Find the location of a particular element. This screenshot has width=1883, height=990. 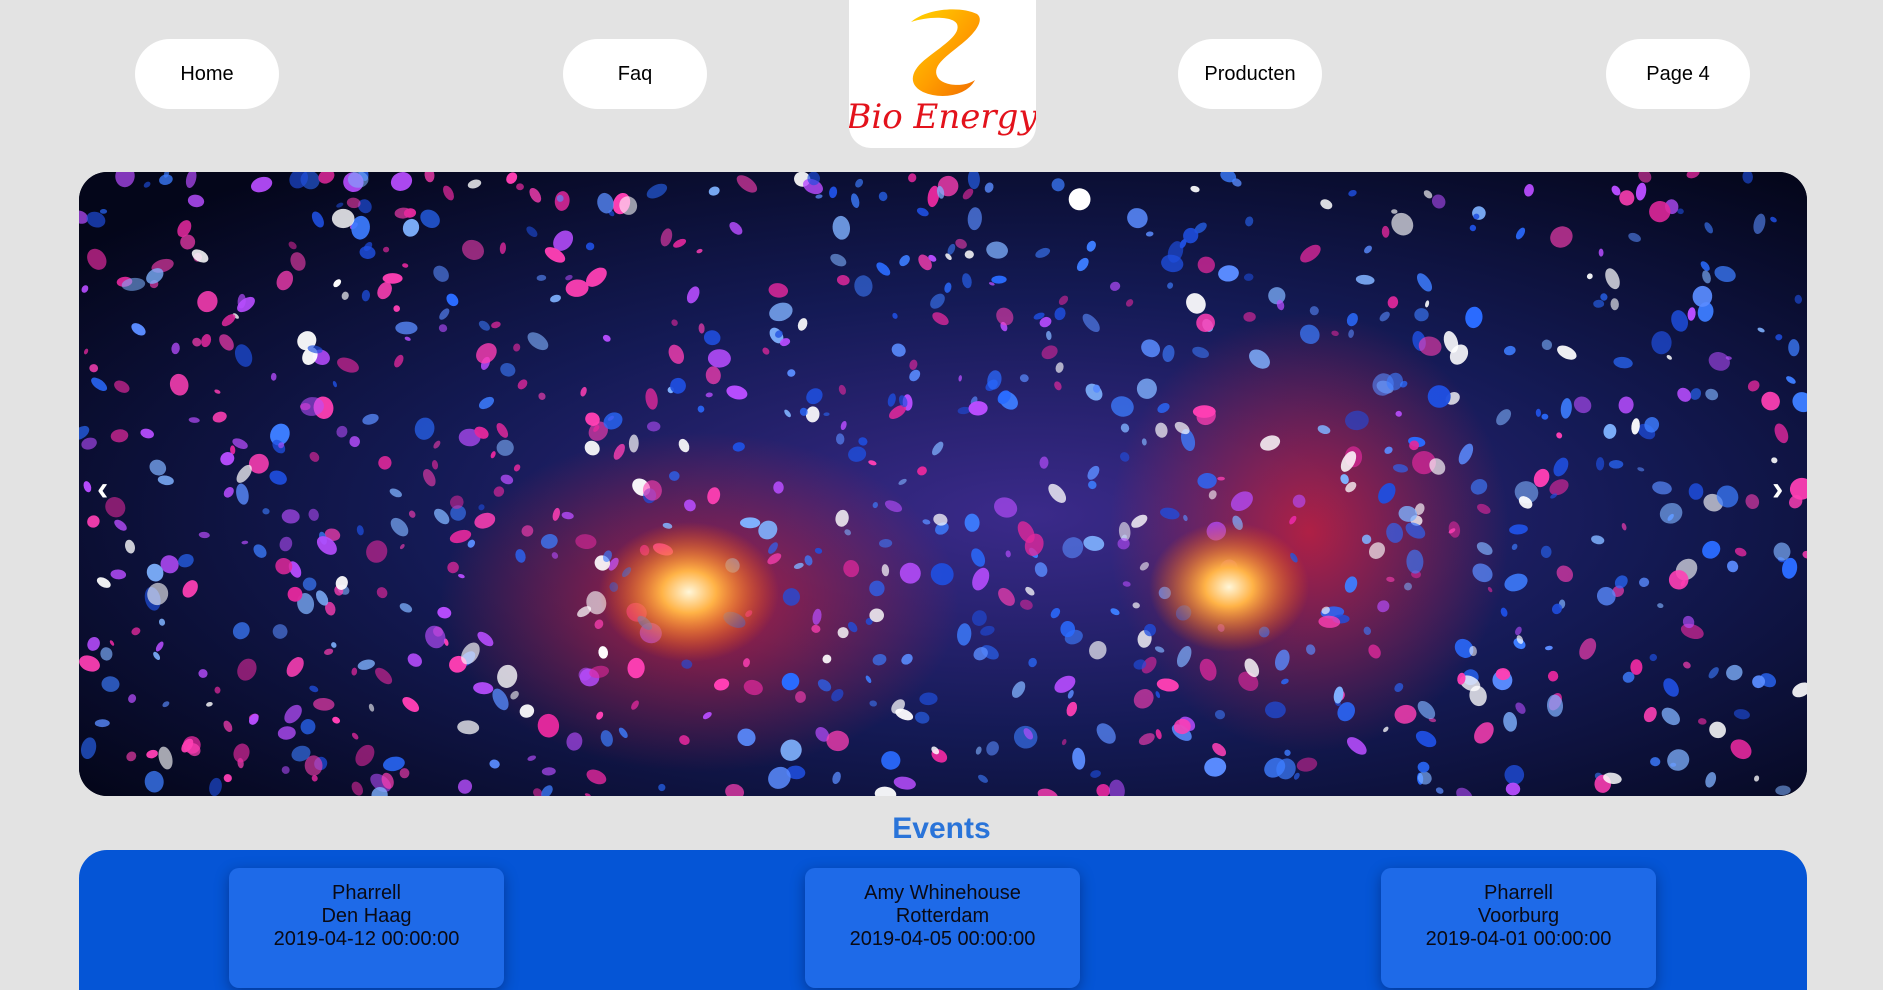

nav-page4-label: Page 4 is located at coordinates (1678, 73).